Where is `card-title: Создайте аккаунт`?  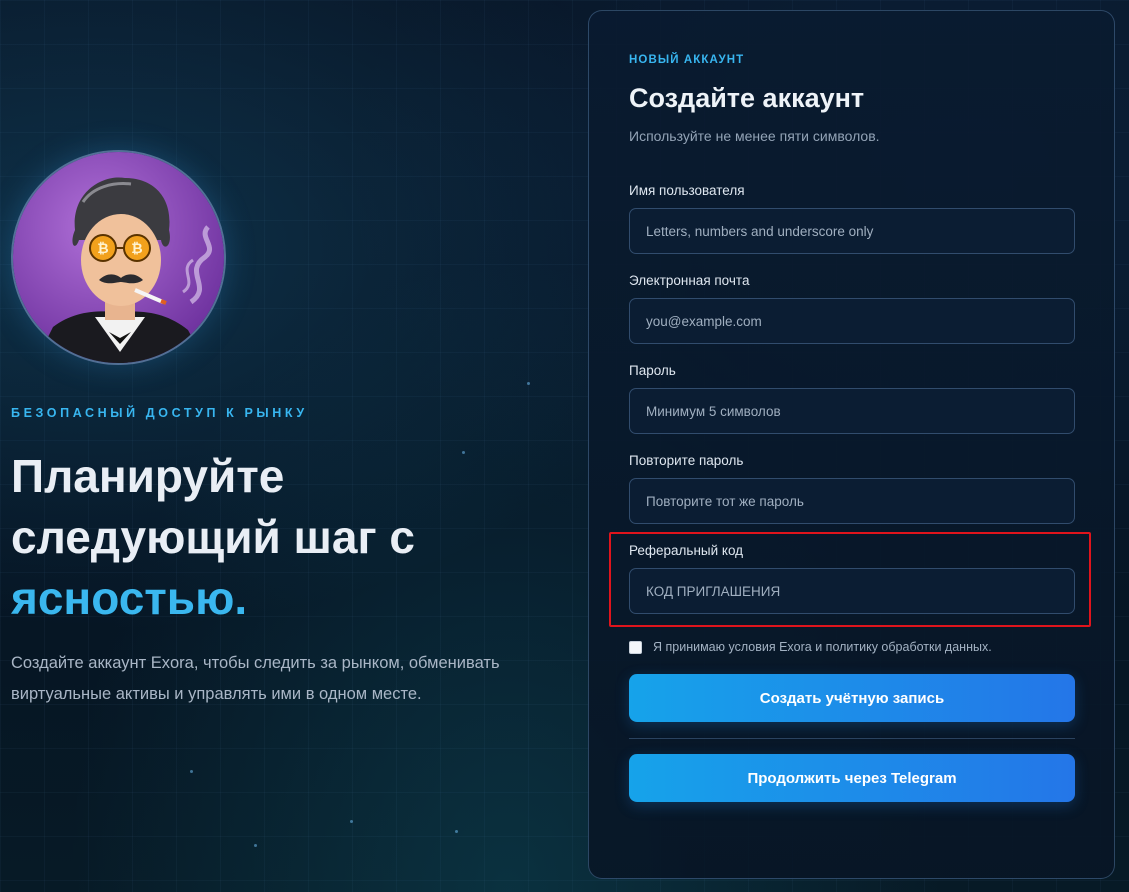
card-title: Создайте аккаунт is located at coordinates (747, 98).